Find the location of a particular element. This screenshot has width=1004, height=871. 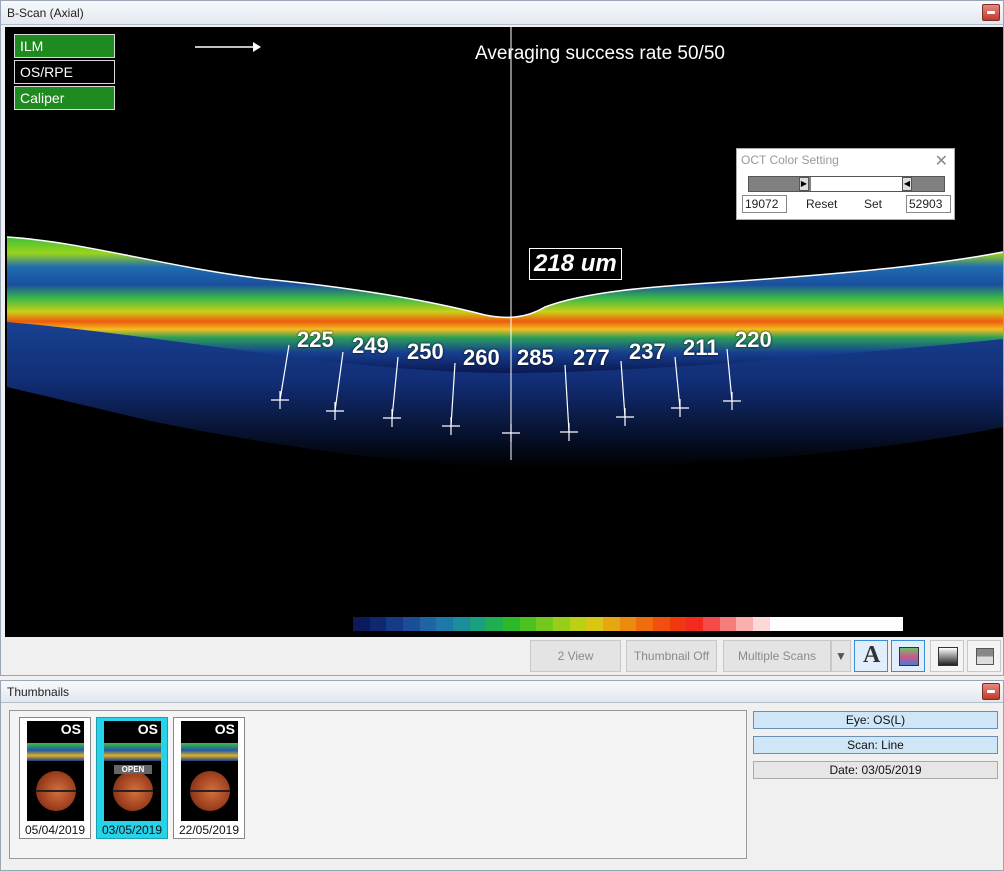

max-value-field: 52903 is located at coordinates (928, 204).